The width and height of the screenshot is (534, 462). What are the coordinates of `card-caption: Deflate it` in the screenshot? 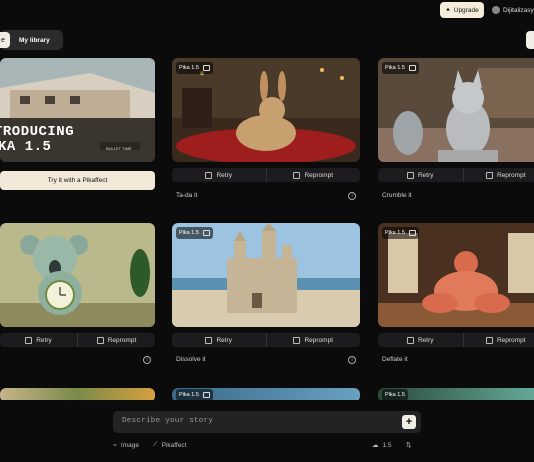 It's located at (395, 359).